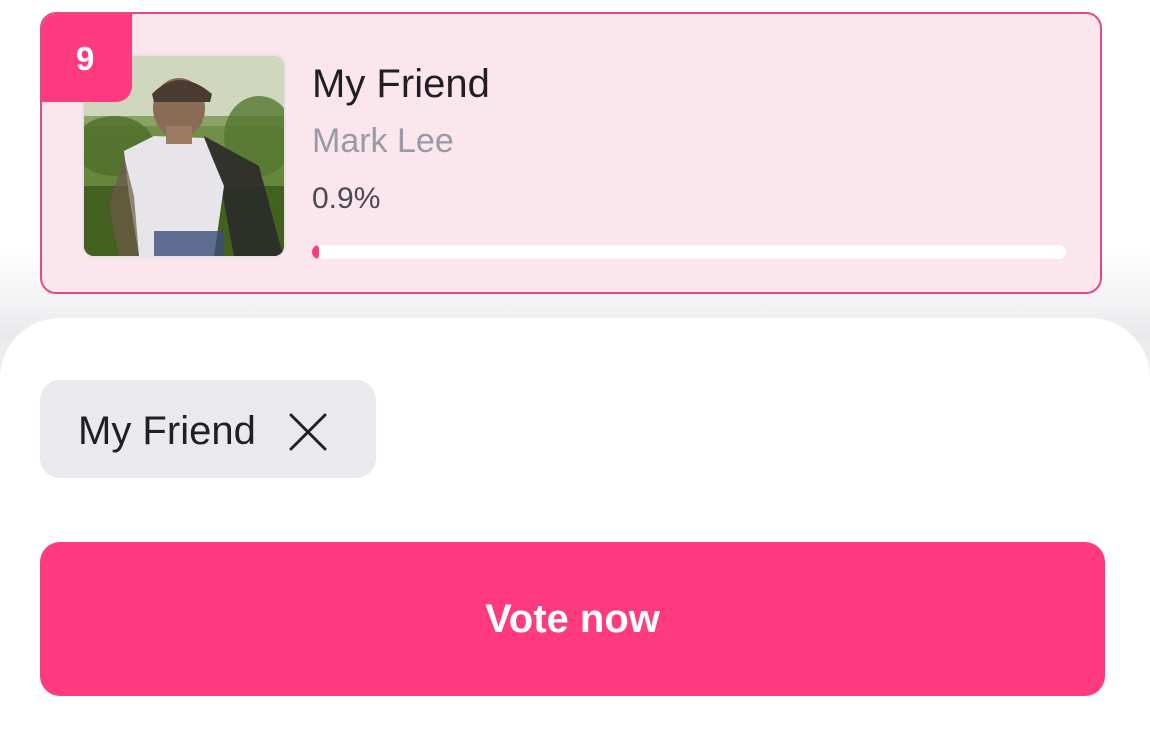 This screenshot has height=736, width=1150. I want to click on vote-progress-fill, so click(315, 252).